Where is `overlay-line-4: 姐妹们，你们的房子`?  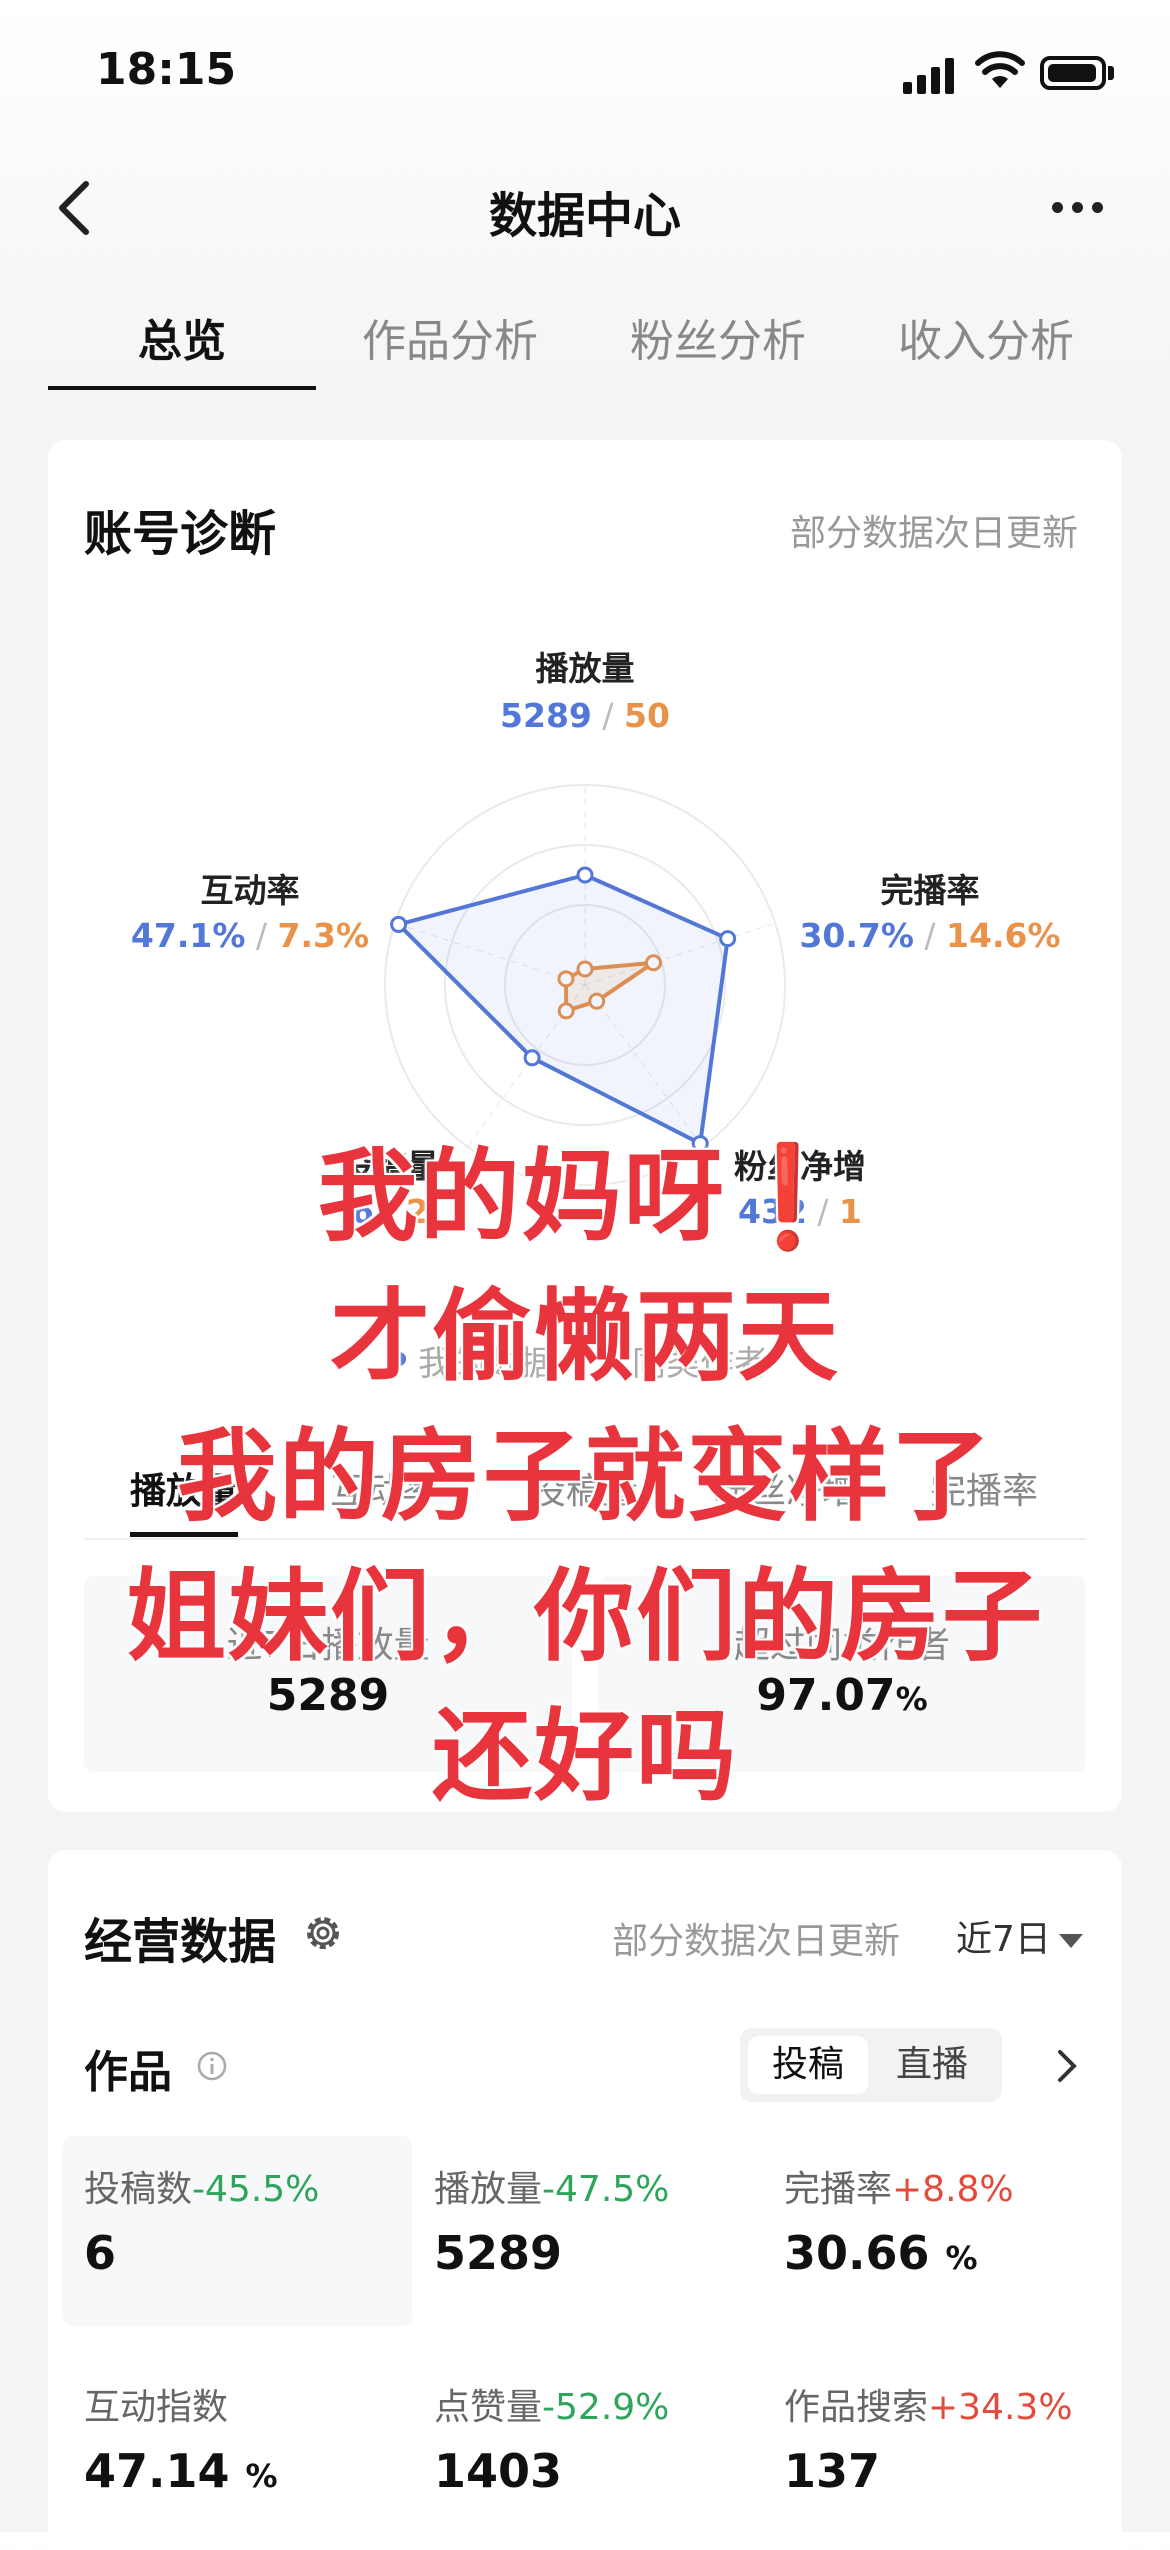 overlay-line-4: 姐妹们，你们的房子 is located at coordinates (585, 1616).